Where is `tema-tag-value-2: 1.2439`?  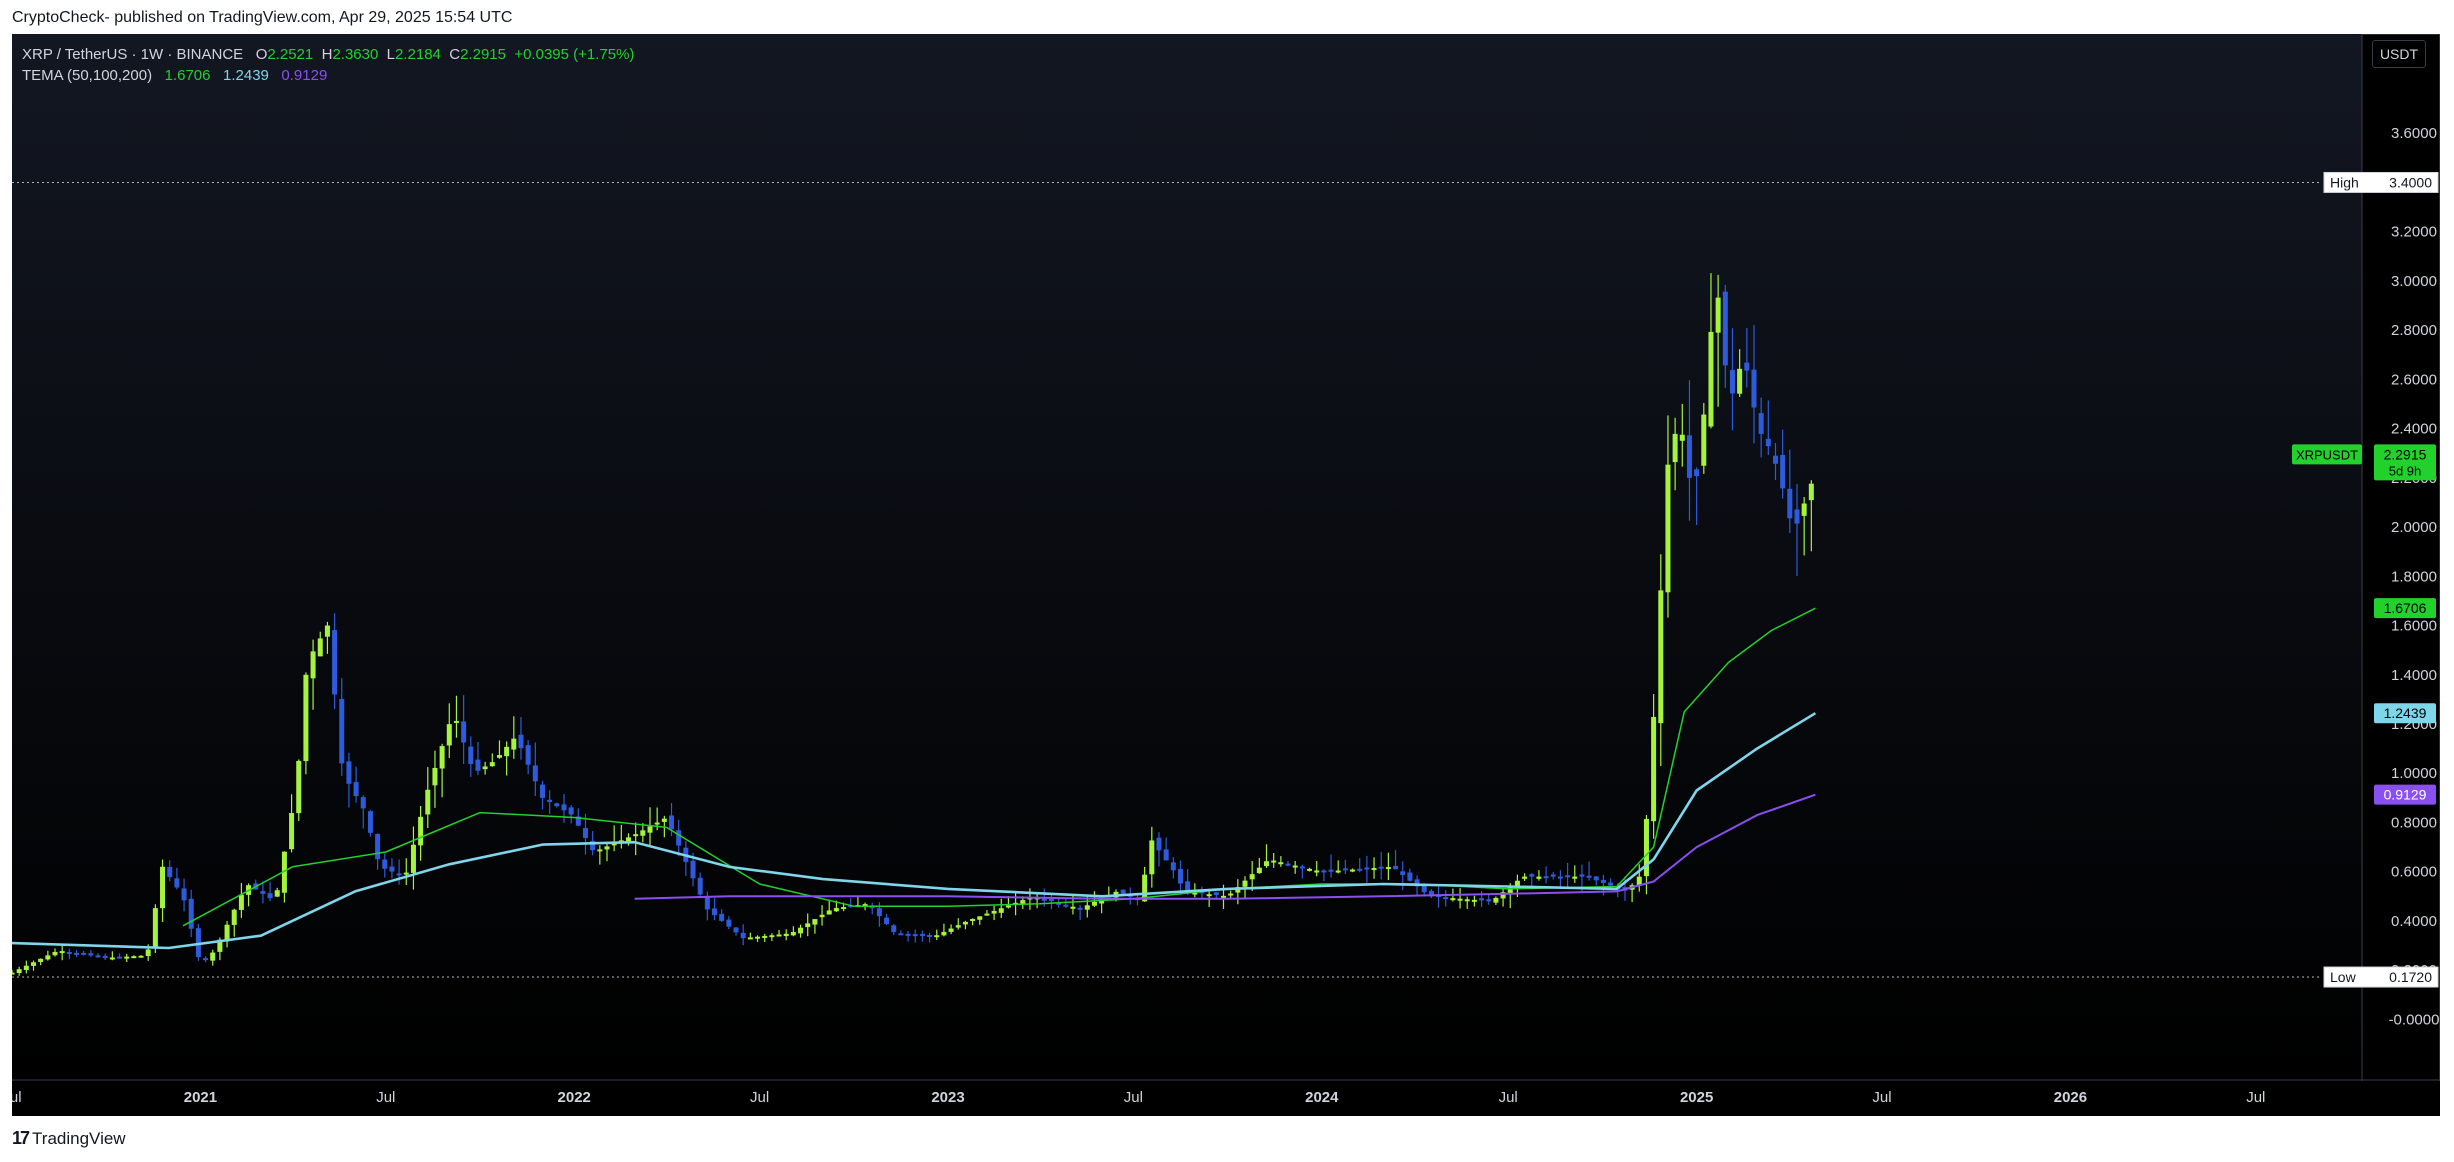
tema-tag-value-2: 1.2439 is located at coordinates (2405, 713).